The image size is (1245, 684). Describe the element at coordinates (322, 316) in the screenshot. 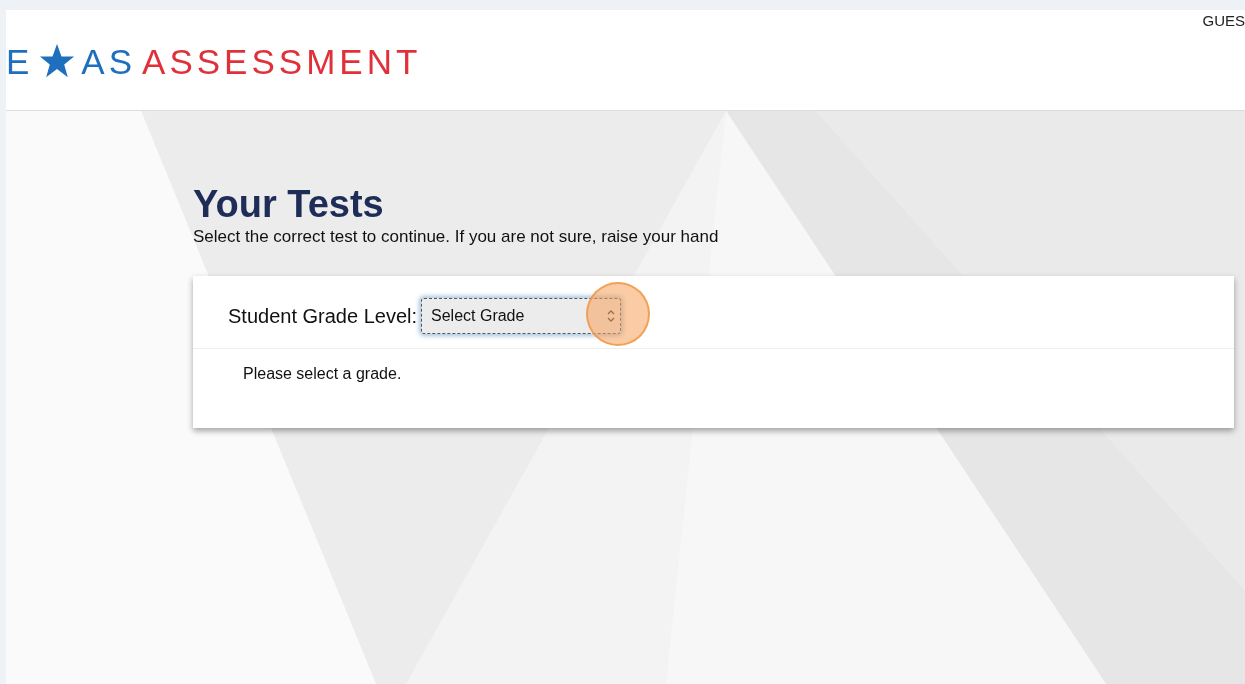

I see `field-label: Student Grade Level:` at that location.